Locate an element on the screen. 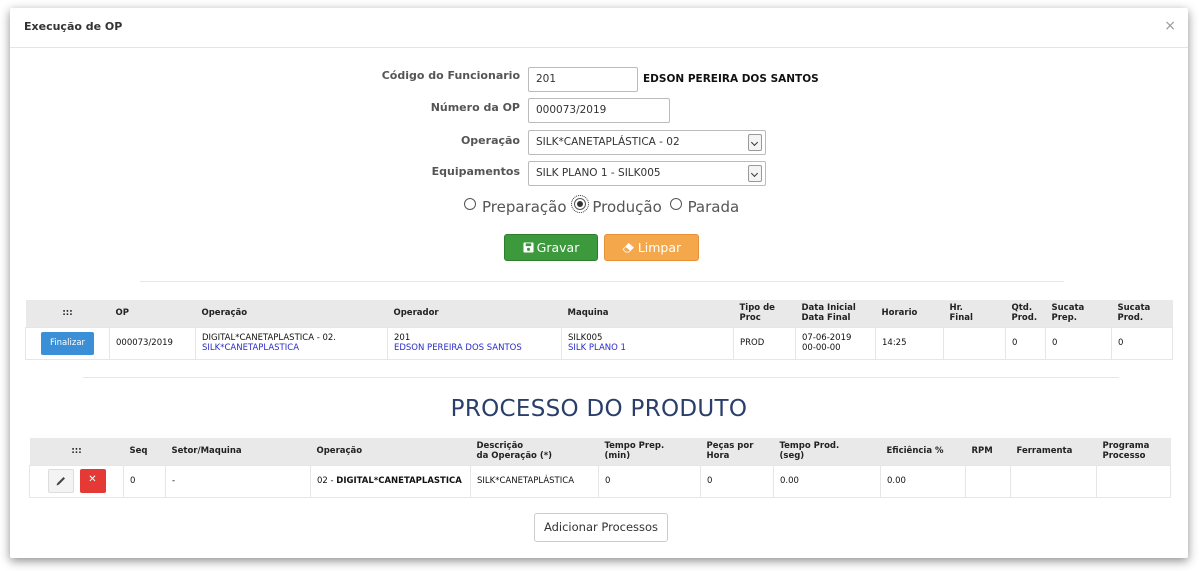 This screenshot has width=1199, height=571. operador-link: EDSON PEREIRA DOS SANTOS is located at coordinates (458, 348).